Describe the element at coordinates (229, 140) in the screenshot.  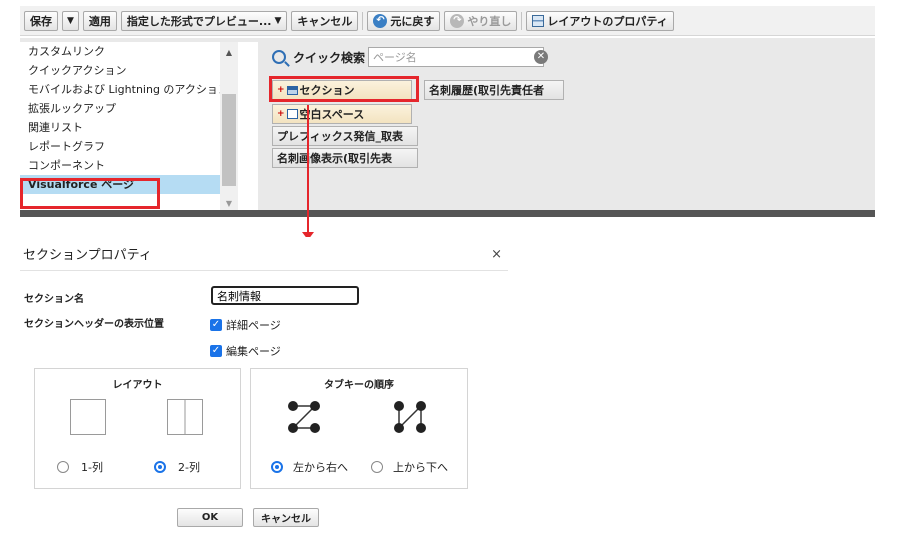
I see `scroll-thumb` at that location.